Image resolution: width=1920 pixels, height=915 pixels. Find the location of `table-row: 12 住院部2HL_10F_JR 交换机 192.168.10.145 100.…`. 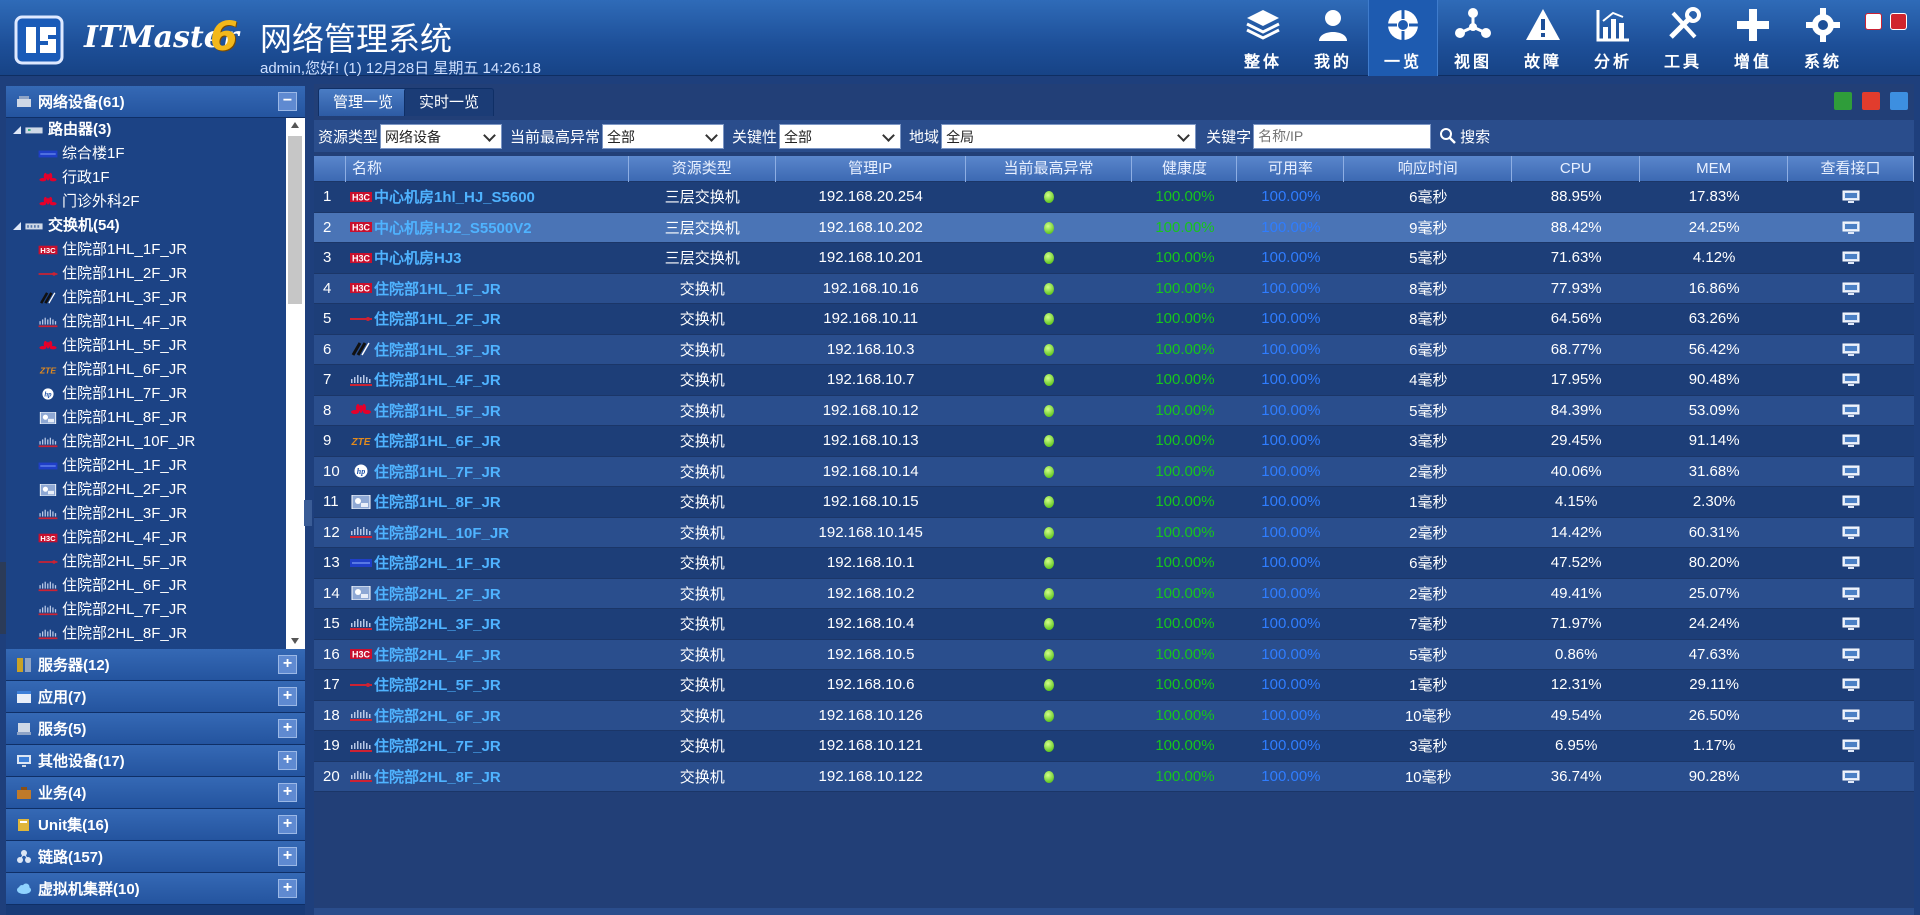

table-row: 12 住院部2HL_10F_JR 交换机 192.168.10.145 100.… is located at coordinates (1114, 532).